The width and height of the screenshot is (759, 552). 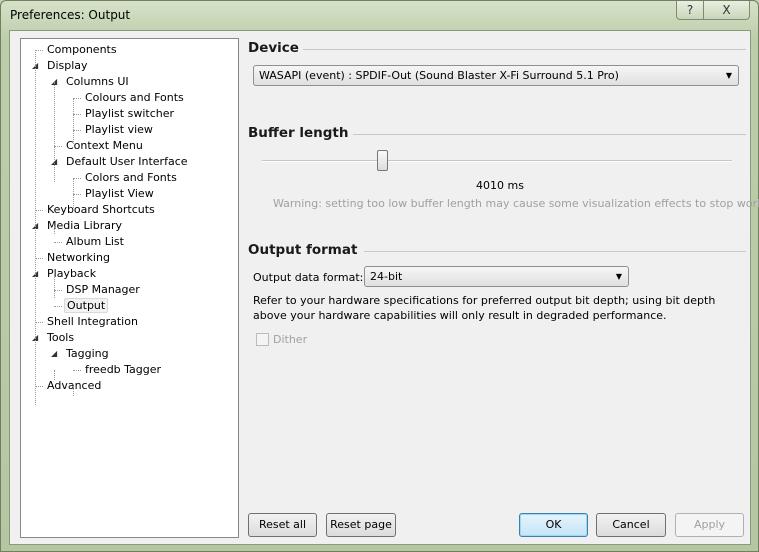 I want to click on tree-item: DSP Manager, so click(x=103, y=290).